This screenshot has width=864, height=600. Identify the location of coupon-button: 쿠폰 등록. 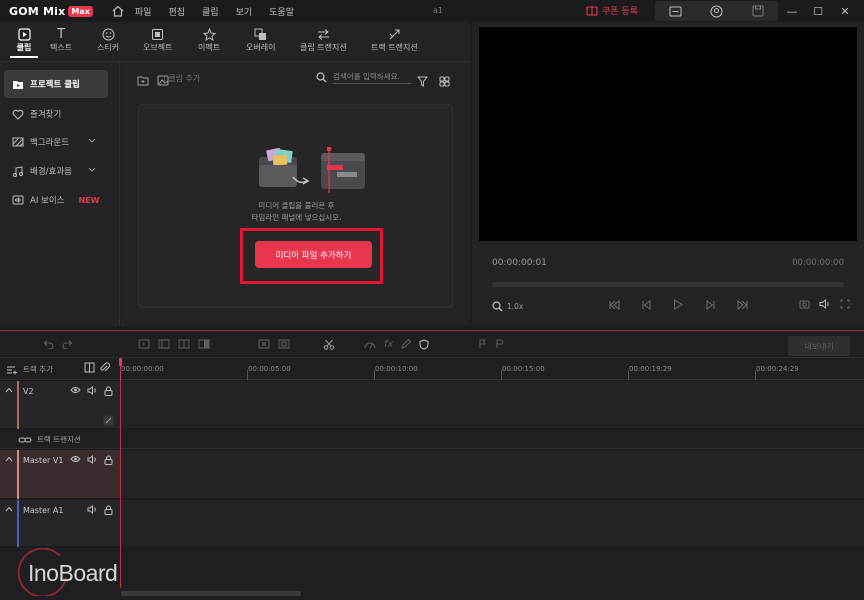
(612, 10).